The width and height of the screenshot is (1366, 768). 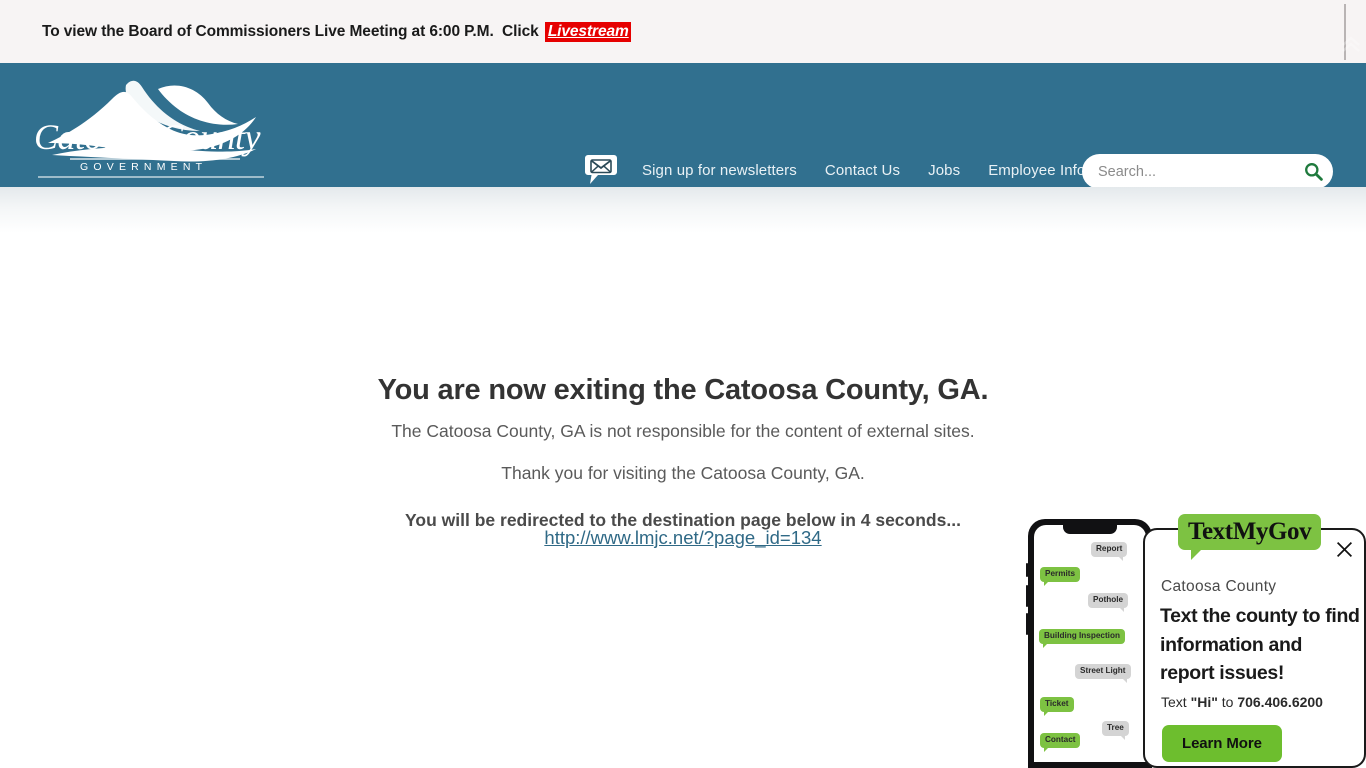 What do you see at coordinates (1219, 586) in the screenshot?
I see `popup-county-name: Catoosa County` at bounding box center [1219, 586].